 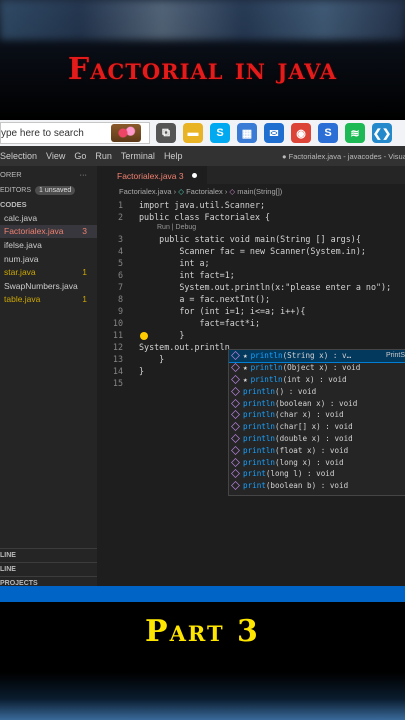 I want to click on taskbar-search-box: ype here to search, so click(x=75, y=133).